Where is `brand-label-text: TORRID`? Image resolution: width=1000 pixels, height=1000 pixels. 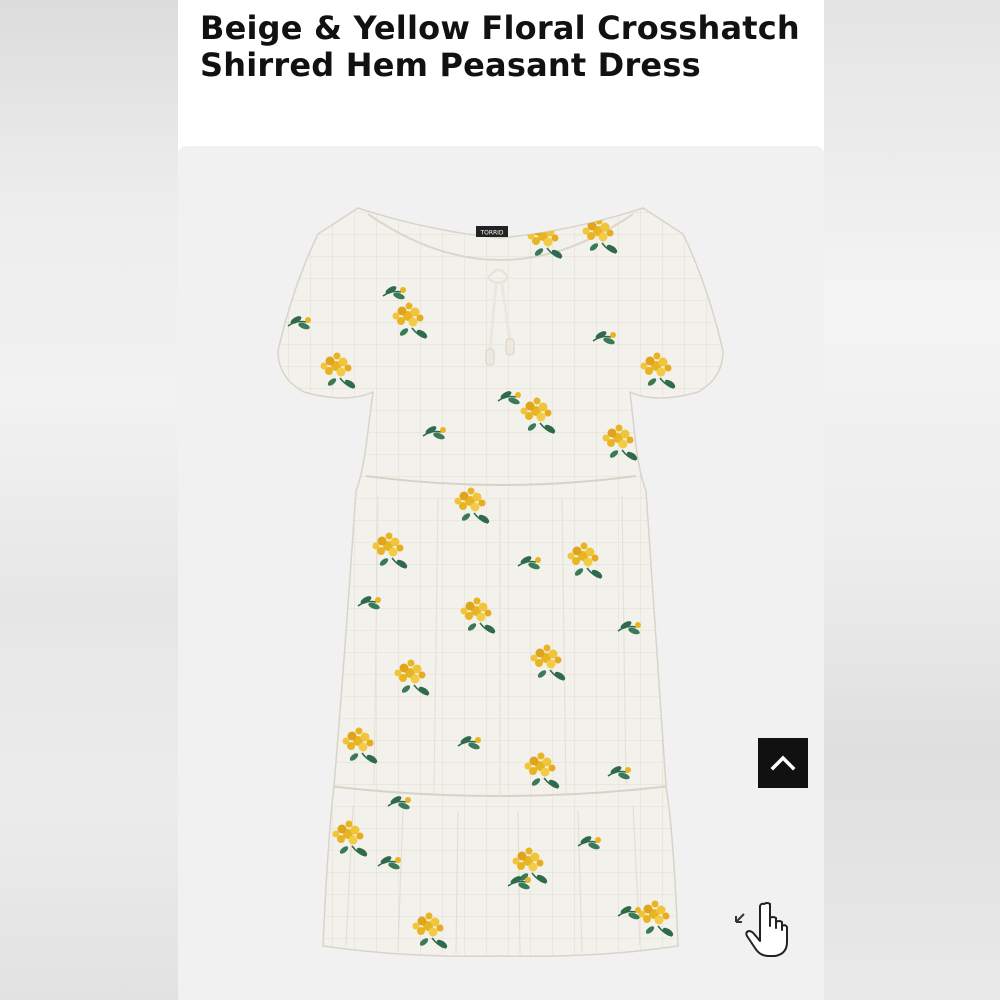 brand-label-text: TORRID is located at coordinates (491, 233).